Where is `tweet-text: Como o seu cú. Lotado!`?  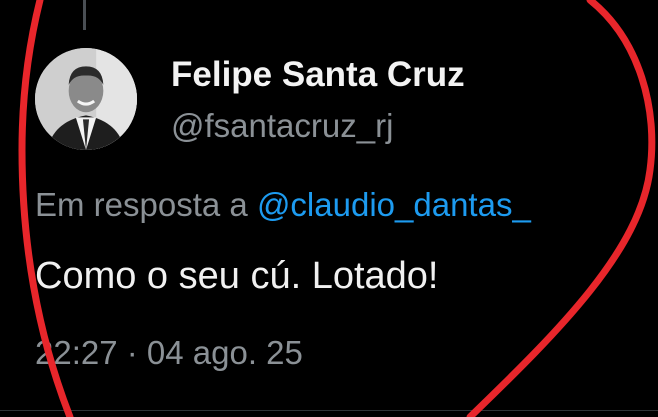 tweet-text: Como o seu cú. Lotado! is located at coordinates (237, 276).